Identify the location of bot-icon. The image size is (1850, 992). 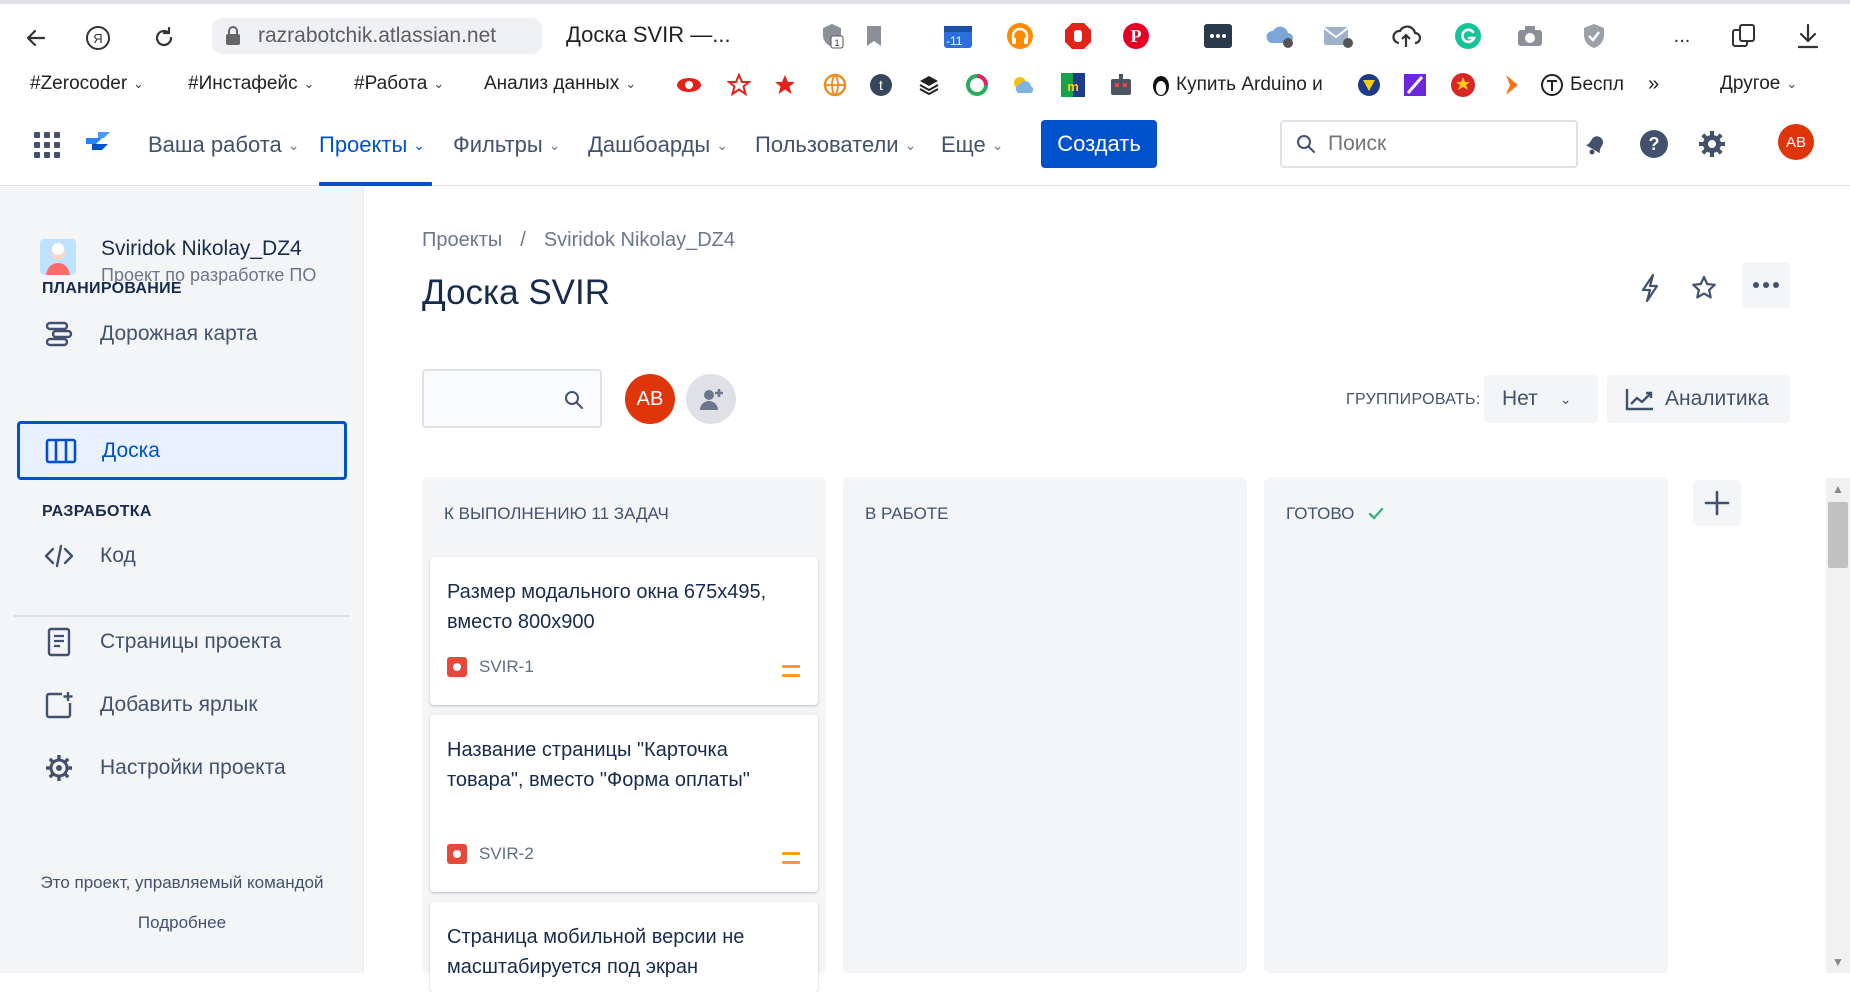
(1121, 85).